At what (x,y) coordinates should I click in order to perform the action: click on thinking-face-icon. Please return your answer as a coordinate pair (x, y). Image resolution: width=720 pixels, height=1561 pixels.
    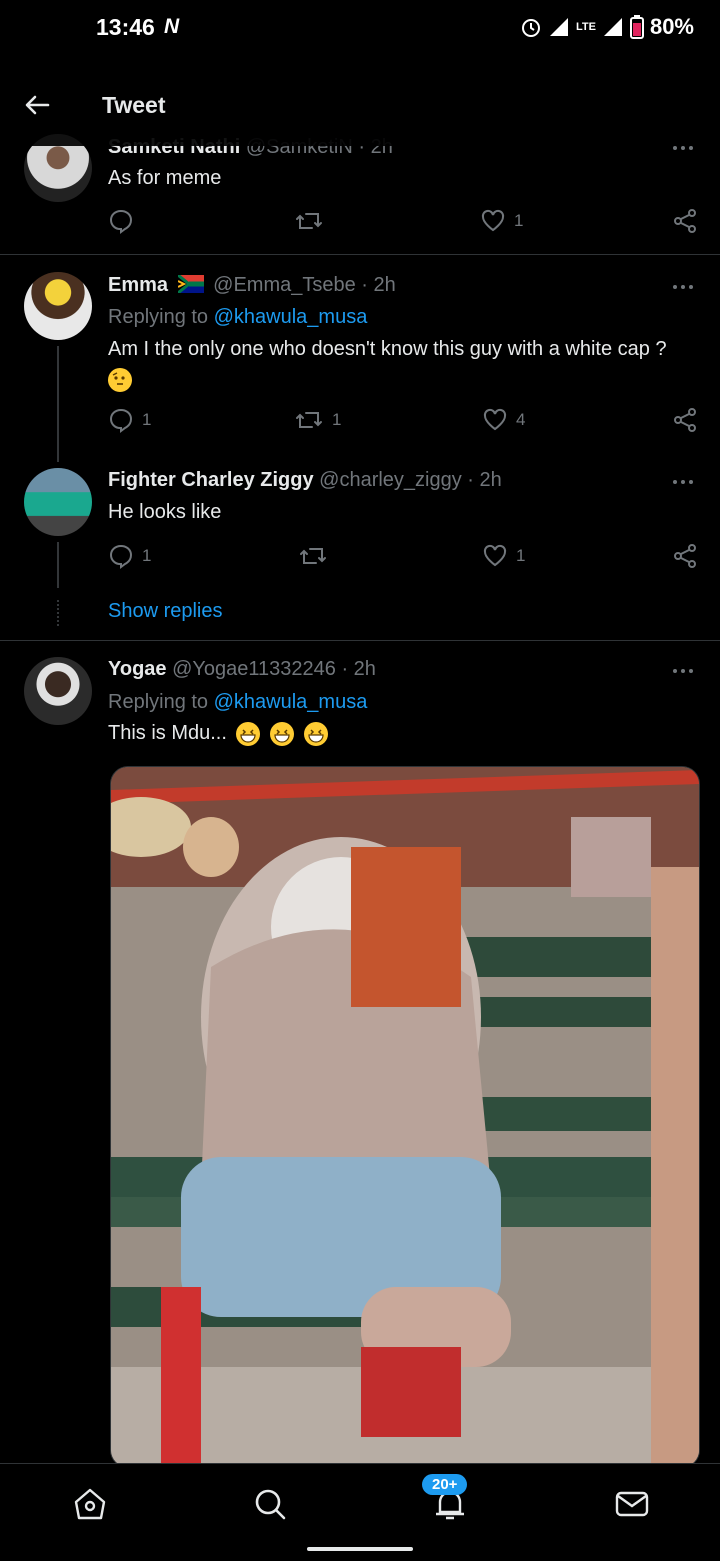
    Looking at the image, I should click on (120, 379).